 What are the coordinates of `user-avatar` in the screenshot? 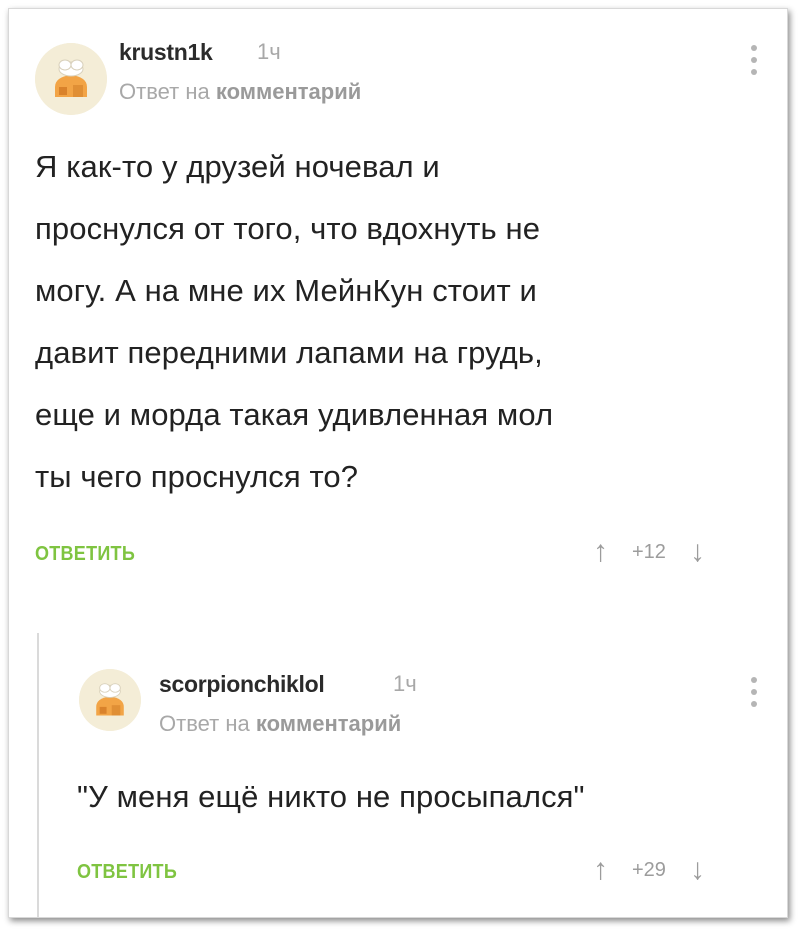 It's located at (71, 79).